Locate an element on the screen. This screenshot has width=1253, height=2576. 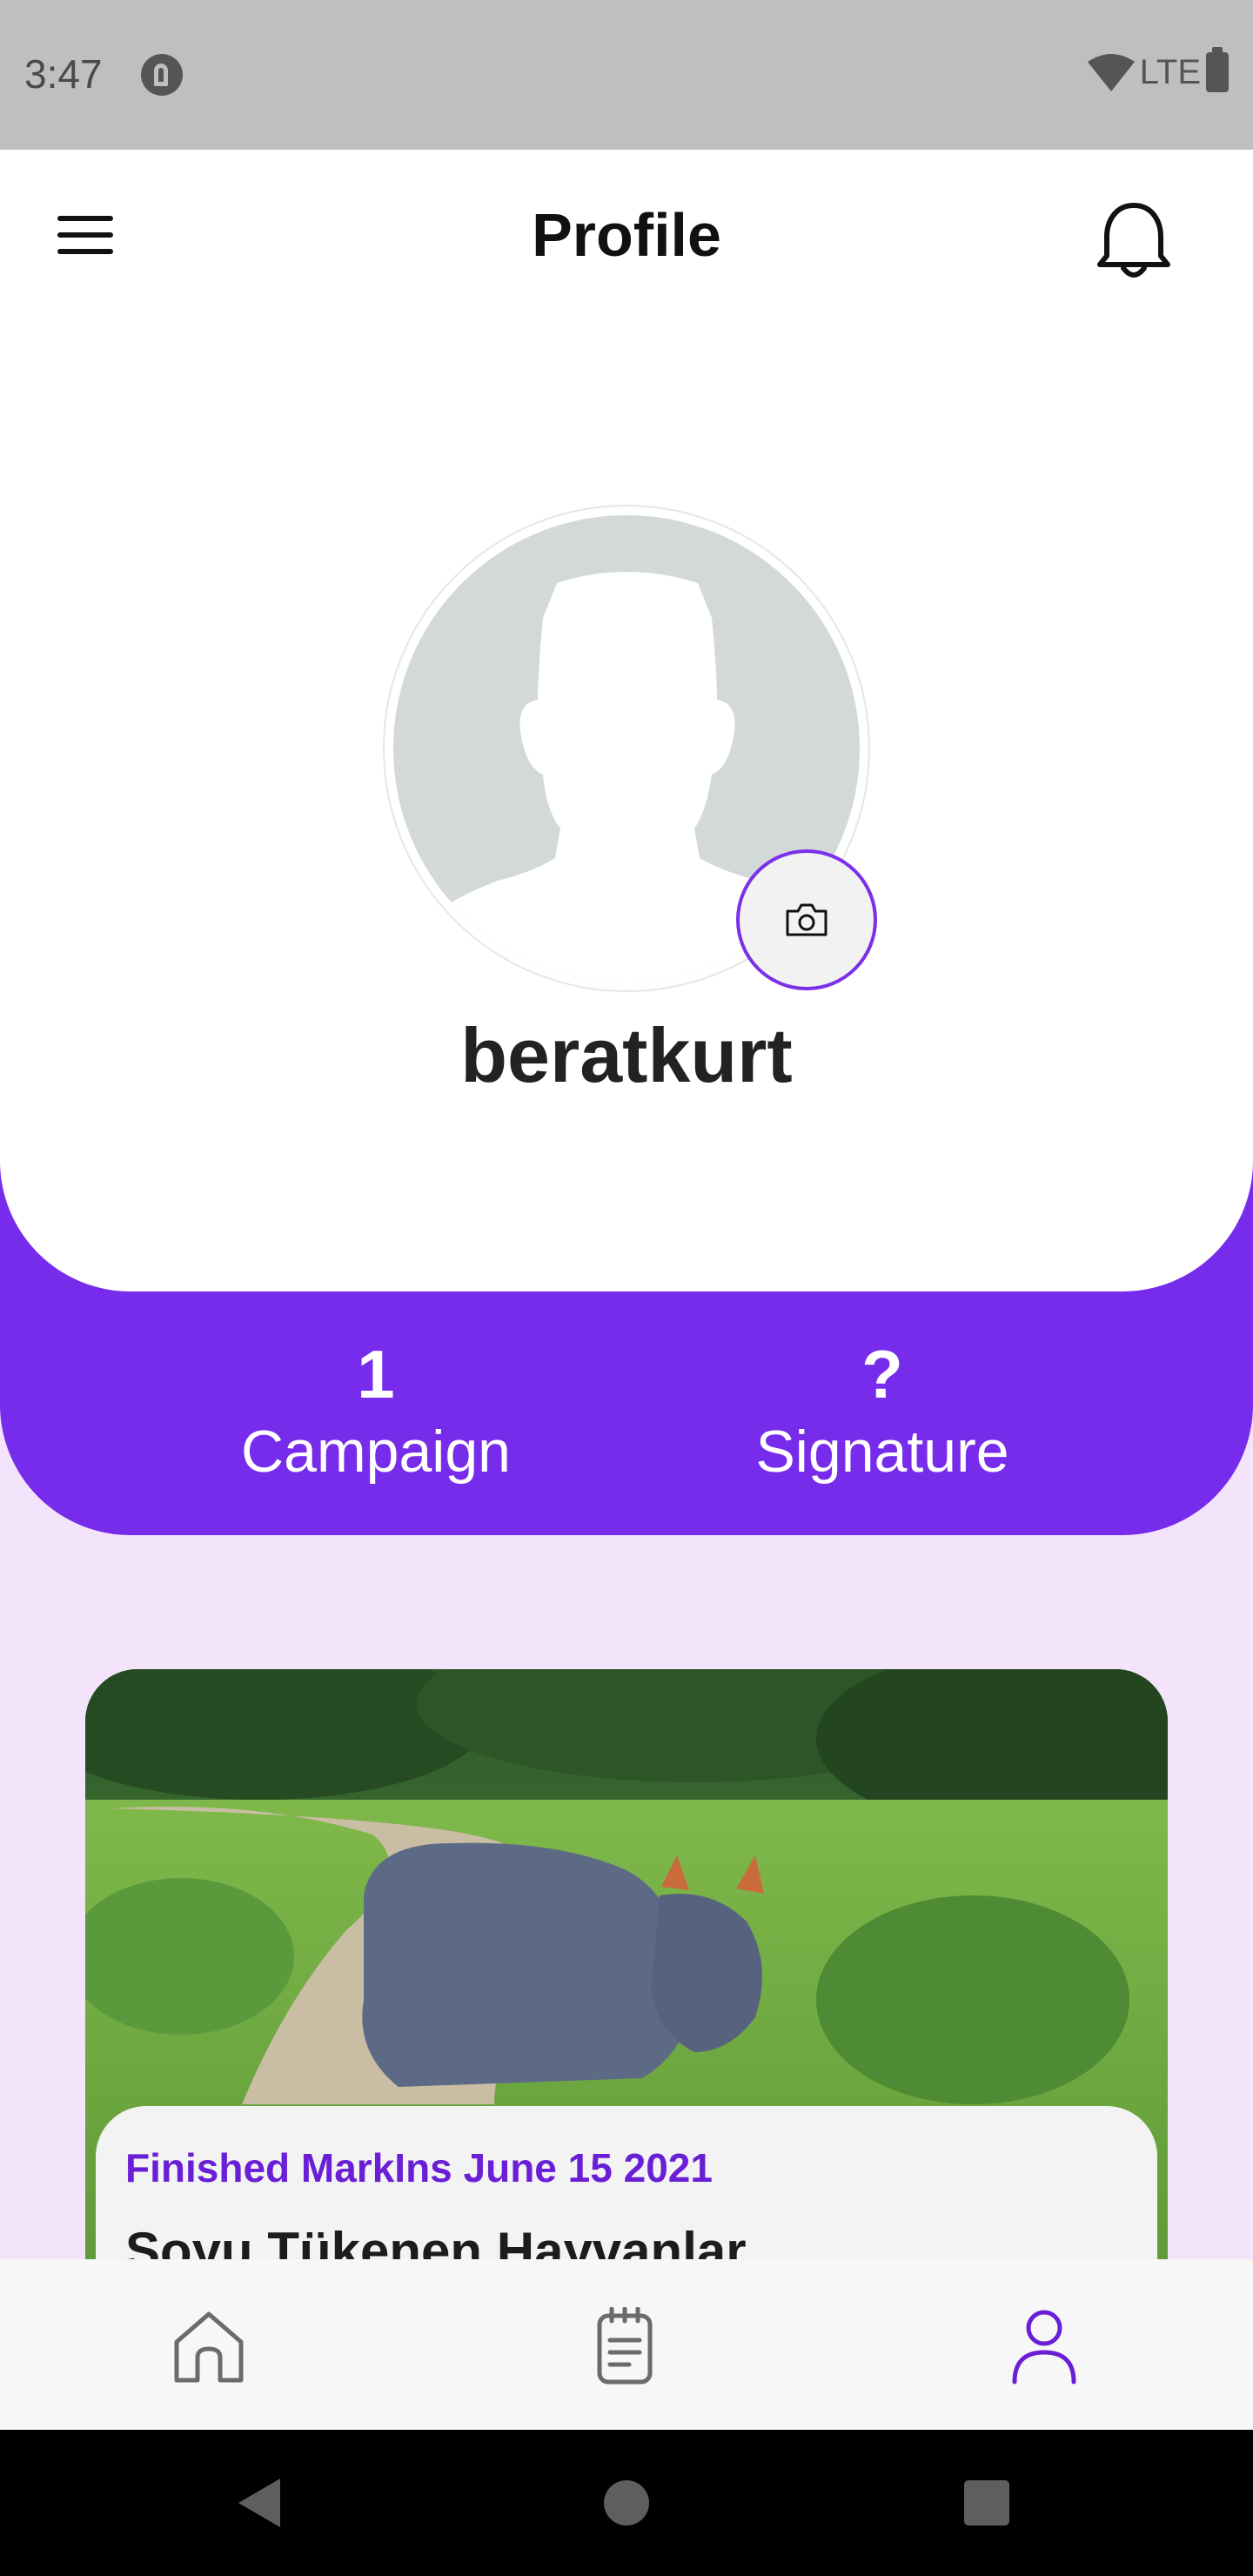
page-title: Profile is located at coordinates (626, 235).